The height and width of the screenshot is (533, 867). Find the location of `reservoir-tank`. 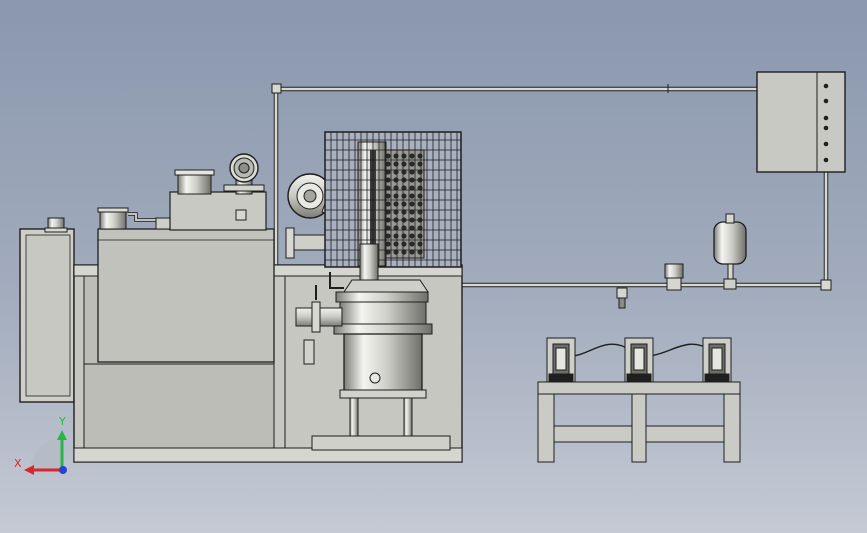

reservoir-tank is located at coordinates (186, 285).